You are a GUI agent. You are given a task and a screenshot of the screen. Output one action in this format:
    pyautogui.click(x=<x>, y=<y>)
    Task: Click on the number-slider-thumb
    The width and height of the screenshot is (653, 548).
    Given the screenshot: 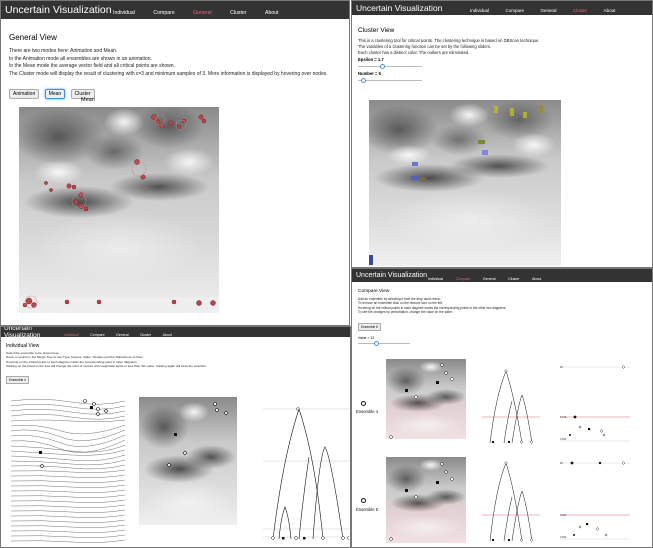 What is the action you would take?
    pyautogui.click(x=363, y=80)
    